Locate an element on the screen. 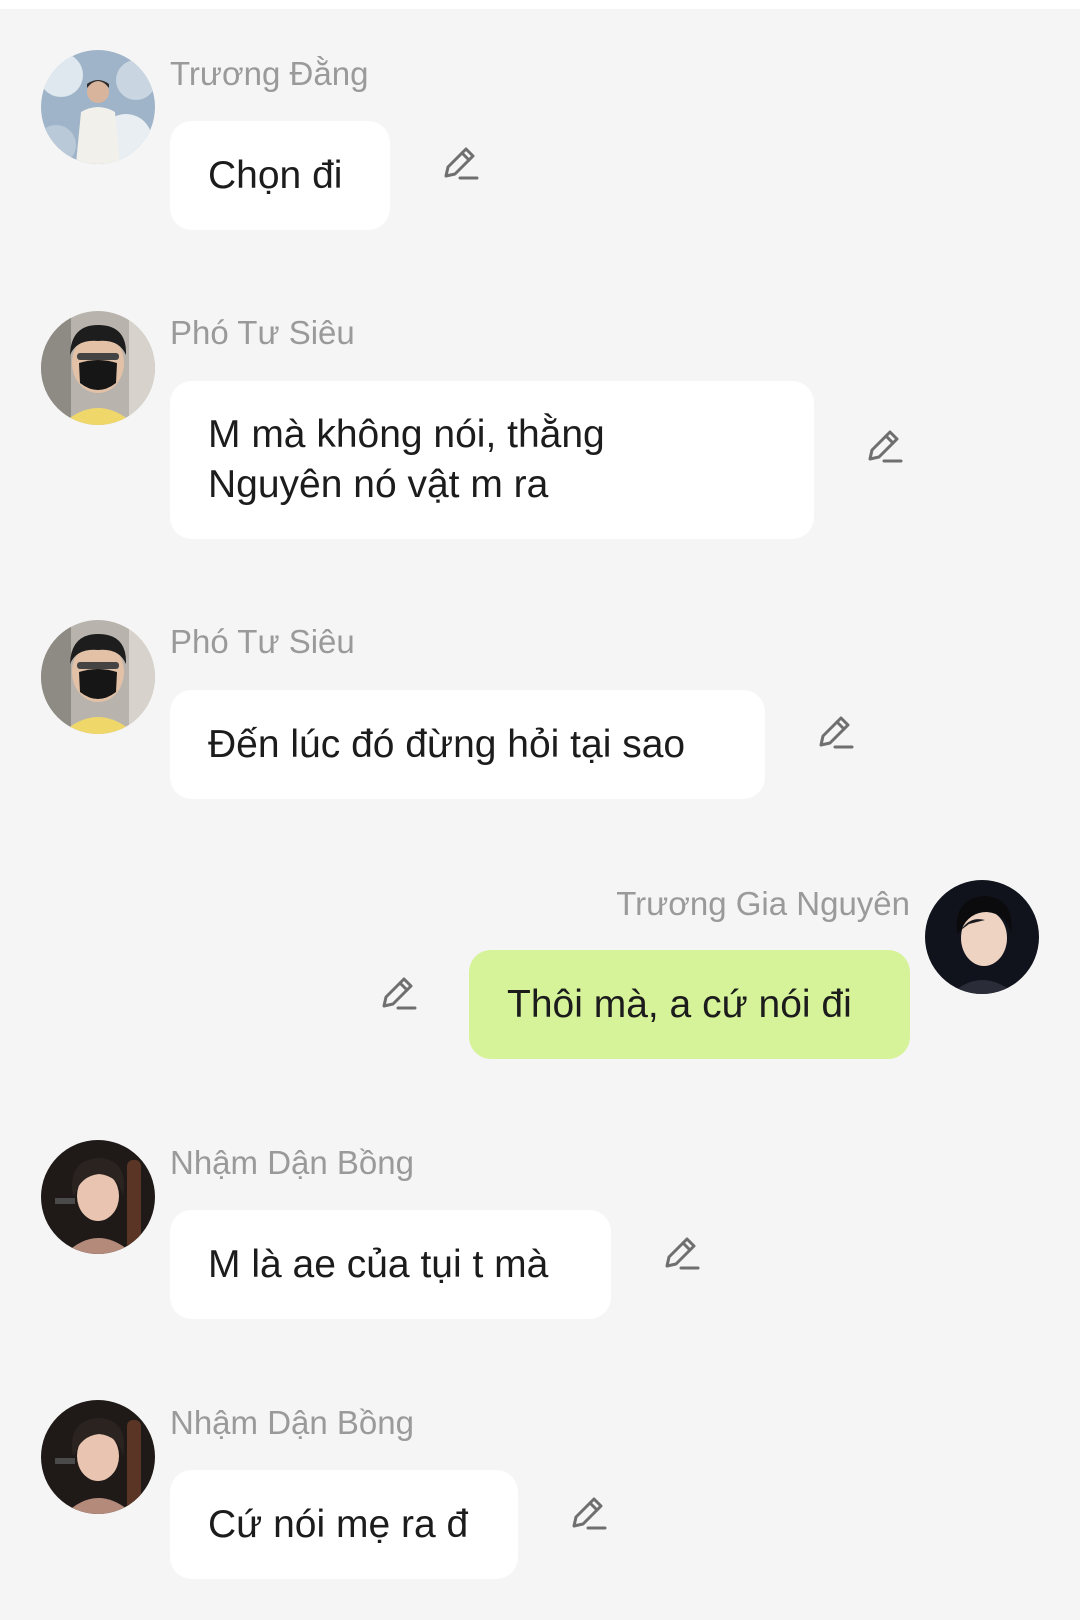  avatar-truong-gia-nguyen is located at coordinates (982, 937).